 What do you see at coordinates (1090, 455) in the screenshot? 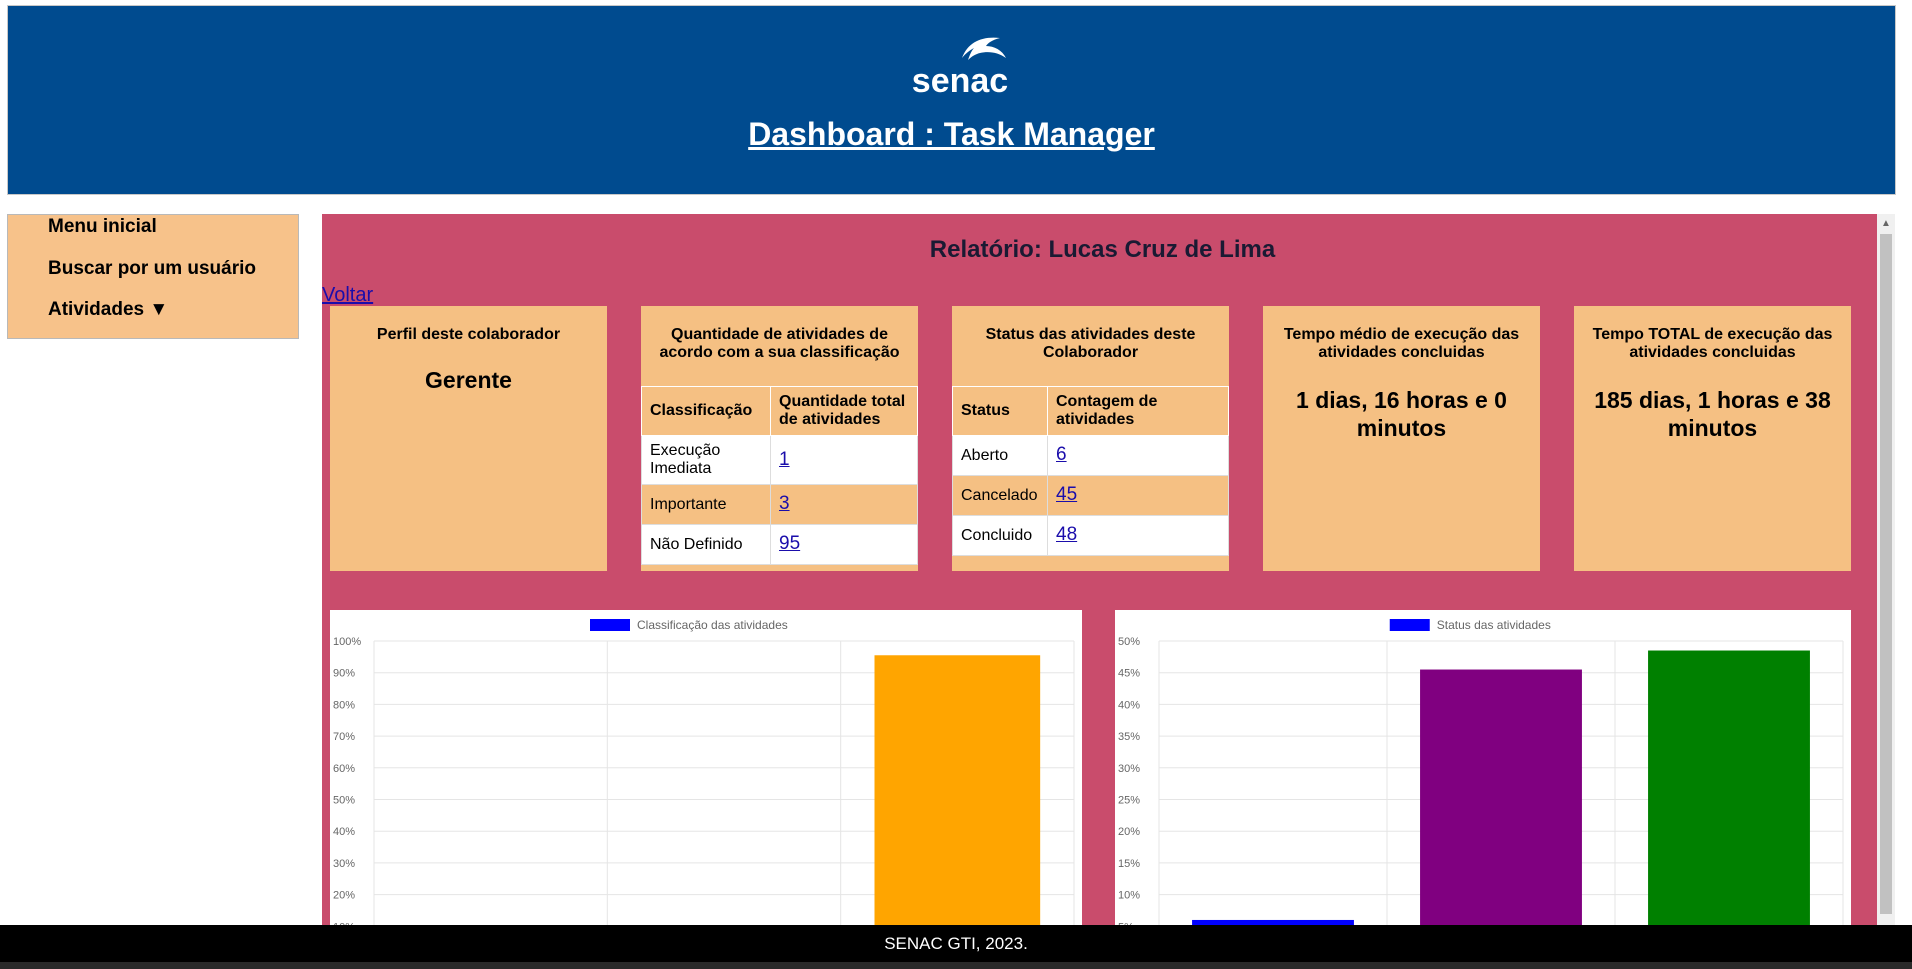
I see `table-row: Aberto 6` at bounding box center [1090, 455].